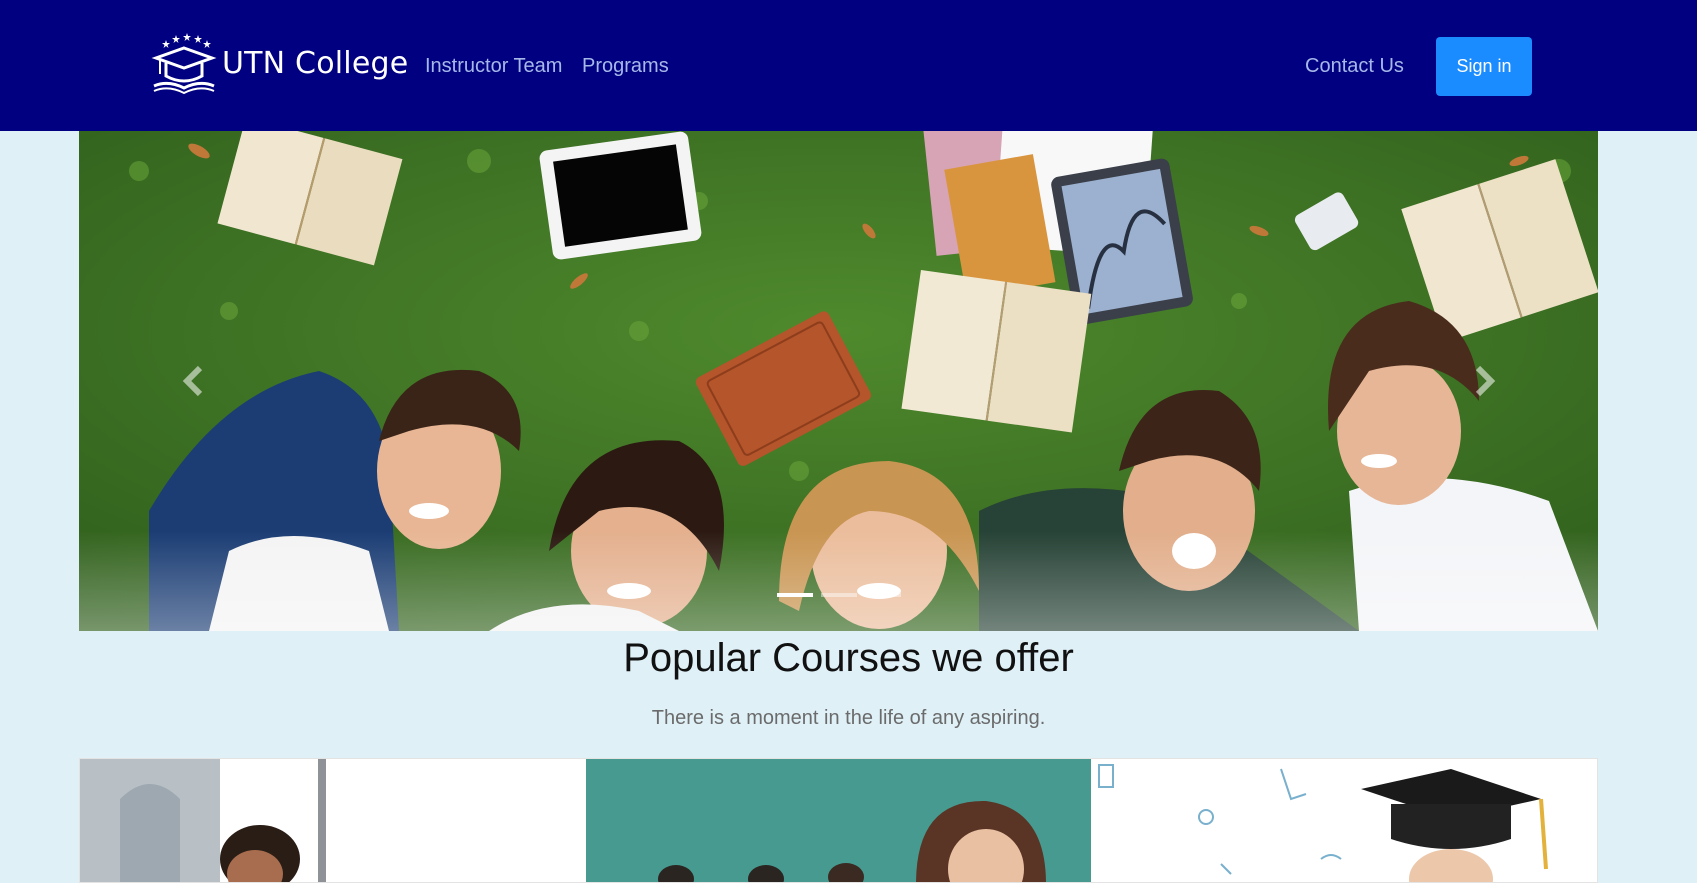 The image size is (1697, 883). I want to click on brand-home-link: UTN College, so click(279, 63).